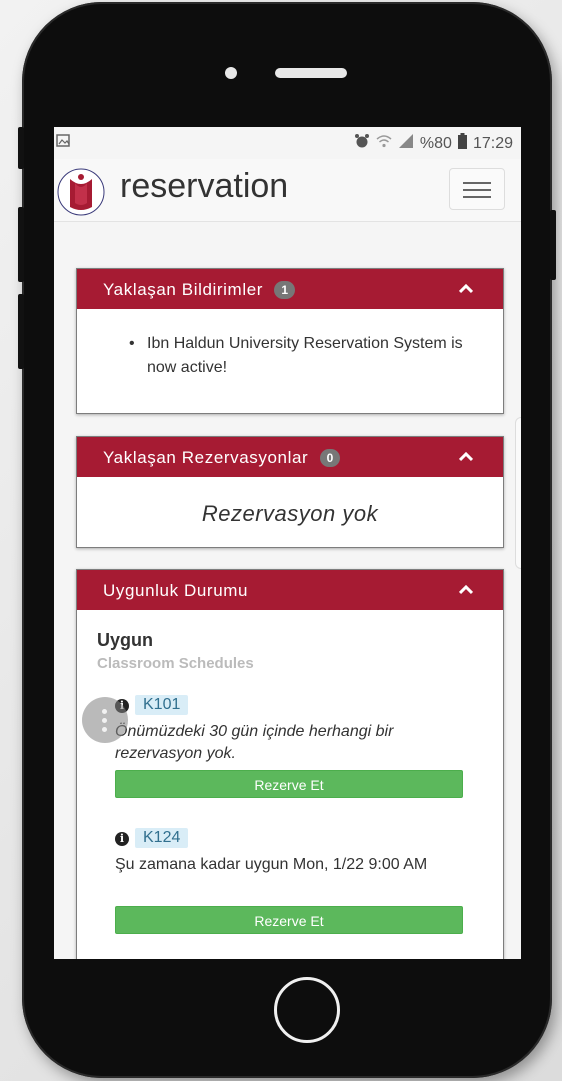  Describe the element at coordinates (21, 331) in the screenshot. I see `volume-down-button` at that location.